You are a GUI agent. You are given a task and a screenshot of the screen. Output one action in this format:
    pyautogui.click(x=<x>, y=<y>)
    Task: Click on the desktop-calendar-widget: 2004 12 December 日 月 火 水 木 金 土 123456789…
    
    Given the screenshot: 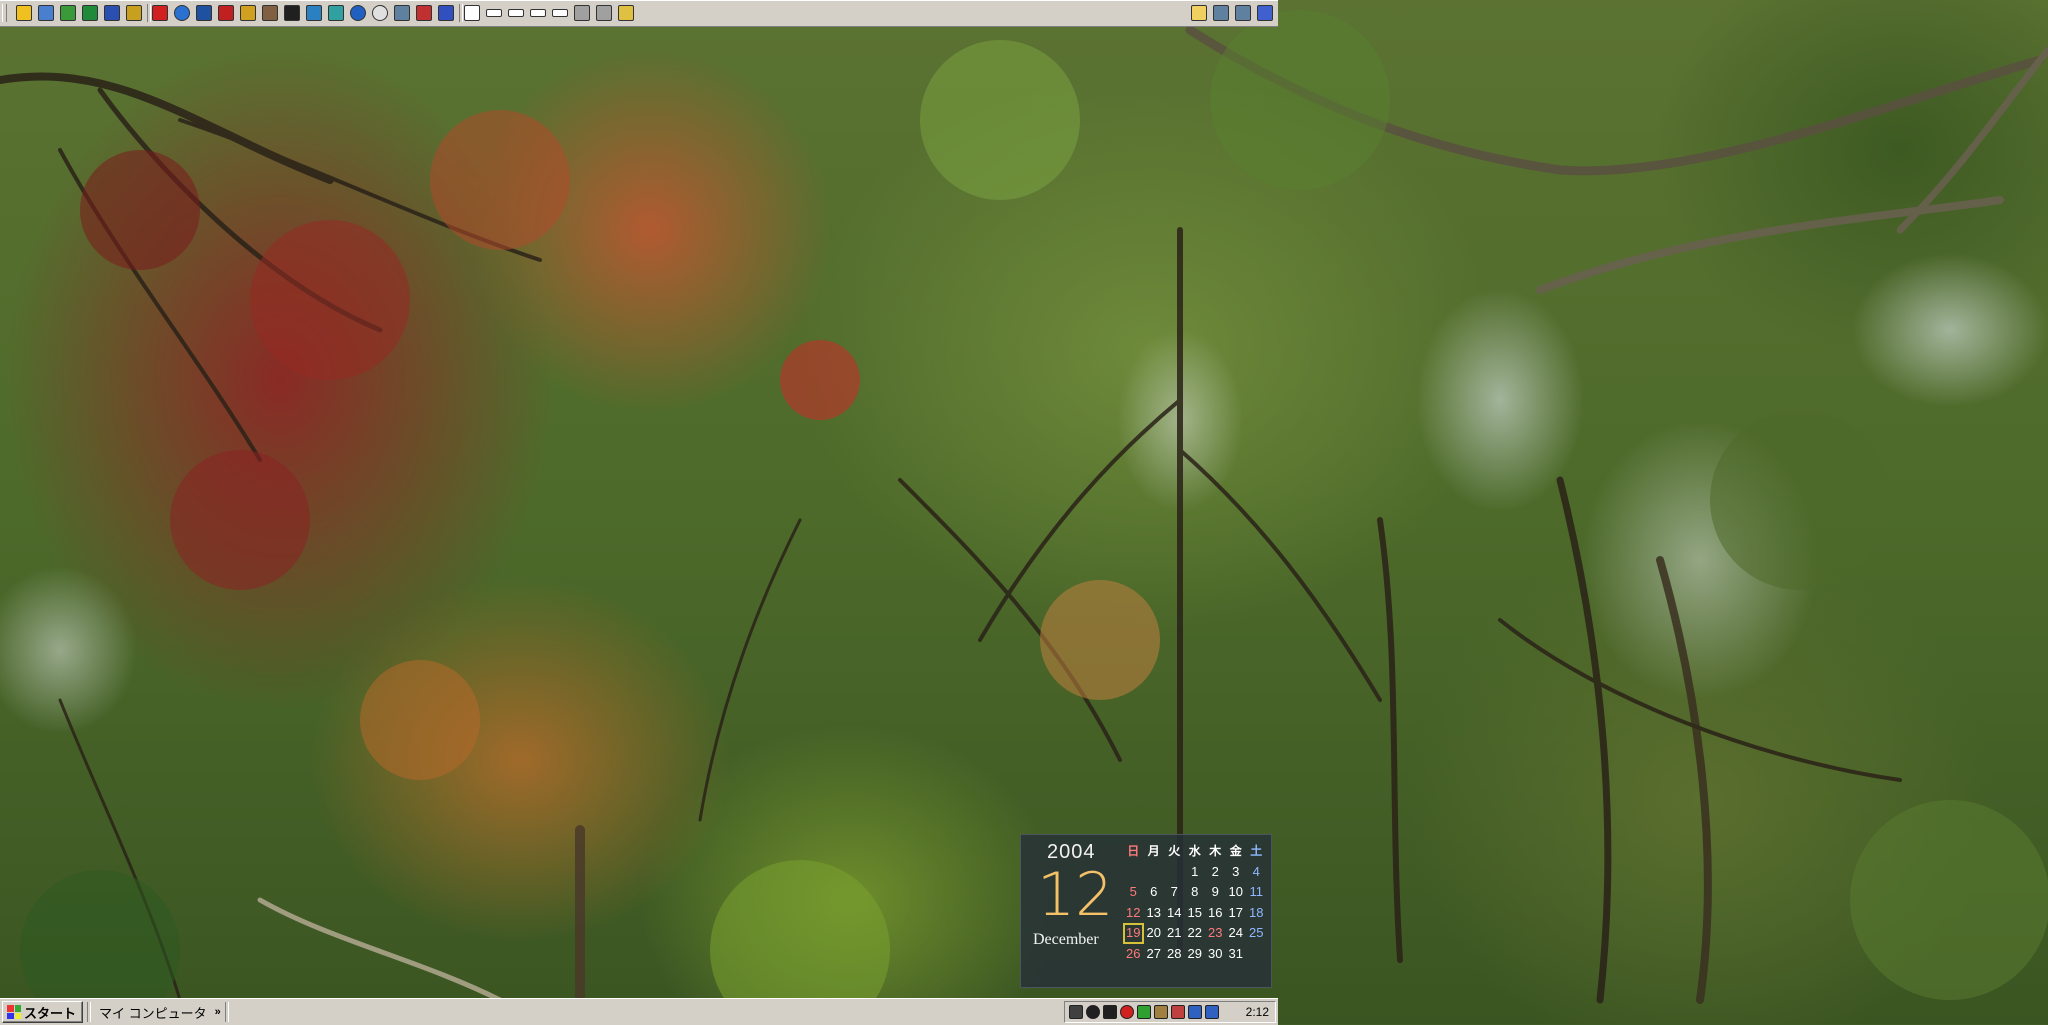 What is the action you would take?
    pyautogui.click(x=1146, y=911)
    